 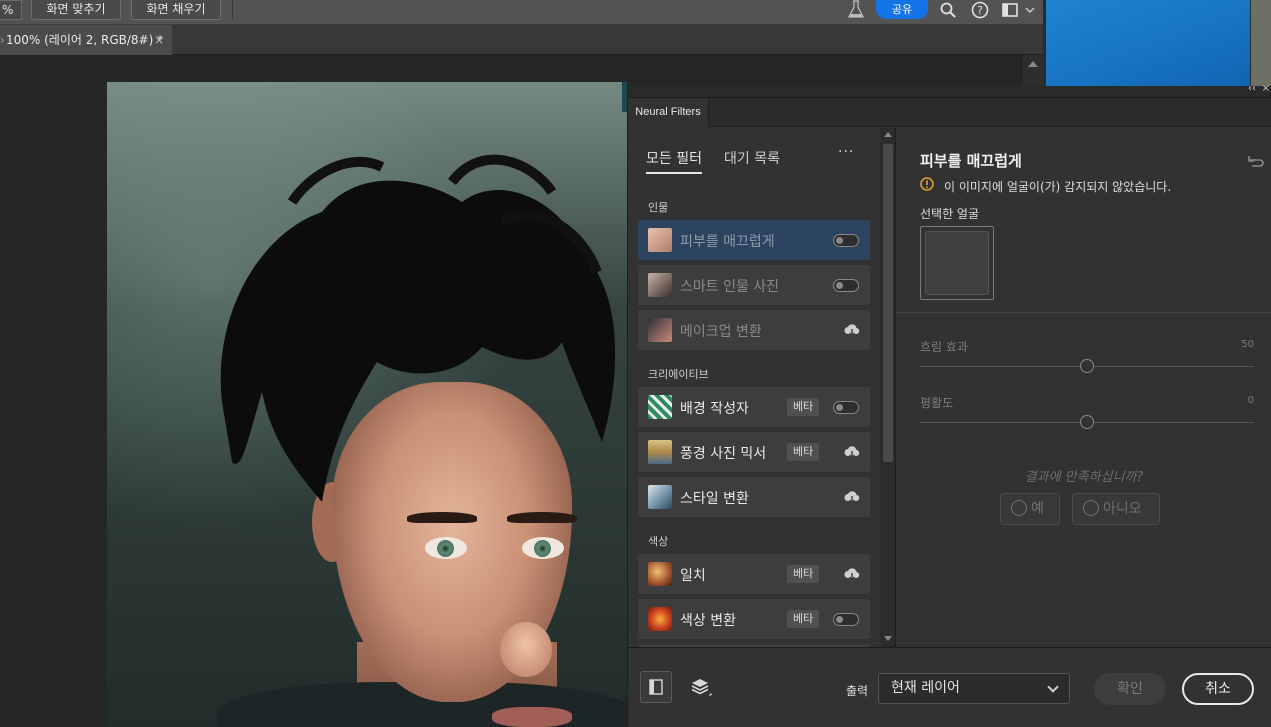 I want to click on fit-screen-button: 화면 맞추기, so click(x=76, y=10).